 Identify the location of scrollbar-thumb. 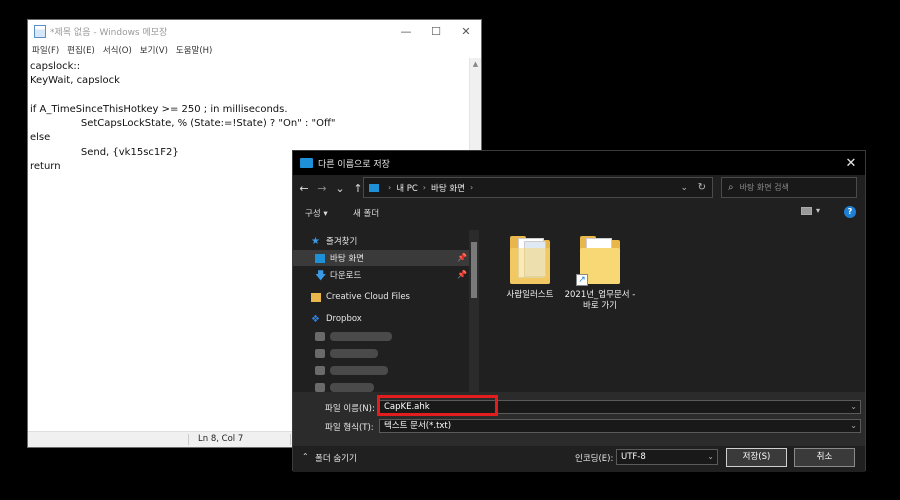
(474, 270).